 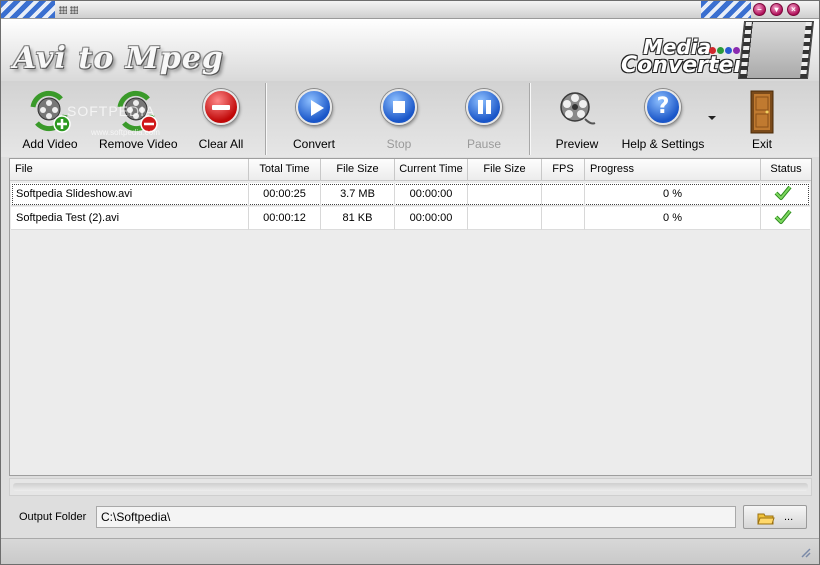 What do you see at coordinates (762, 113) in the screenshot?
I see `door-icon` at bounding box center [762, 113].